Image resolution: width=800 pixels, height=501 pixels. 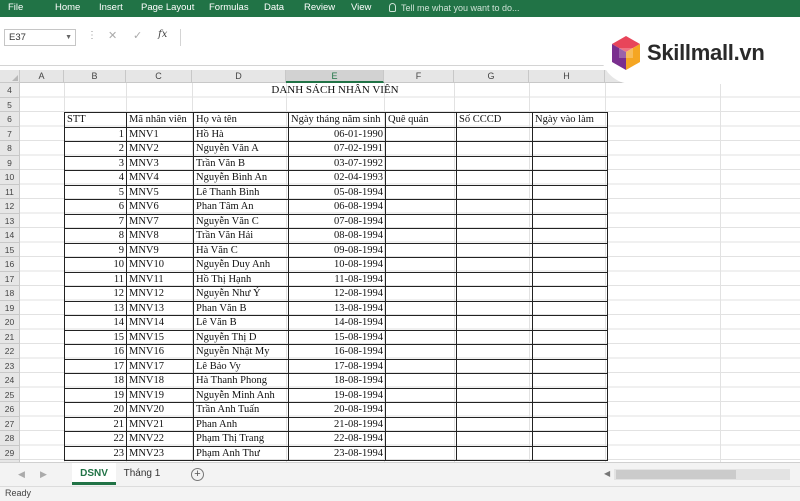 I want to click on row-header: 8, so click(x=10, y=148).